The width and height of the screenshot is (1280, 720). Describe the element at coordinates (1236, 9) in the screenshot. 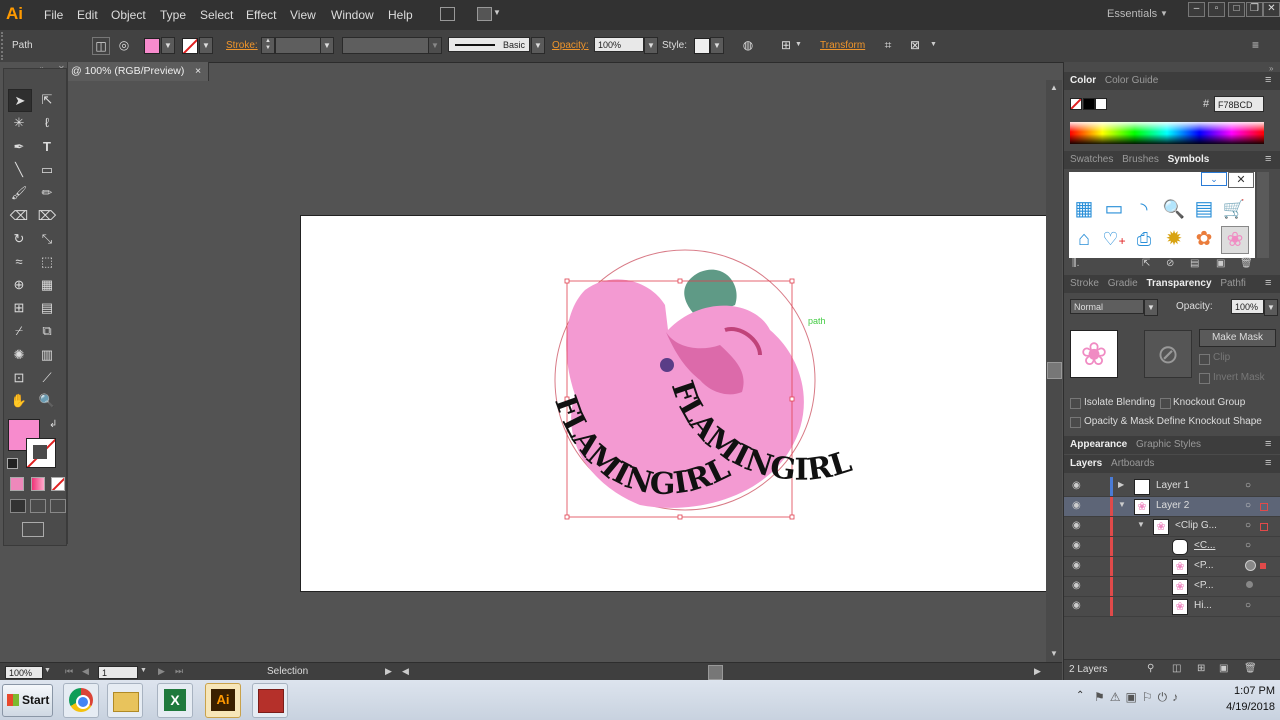

I see `maximize-icon: □` at that location.